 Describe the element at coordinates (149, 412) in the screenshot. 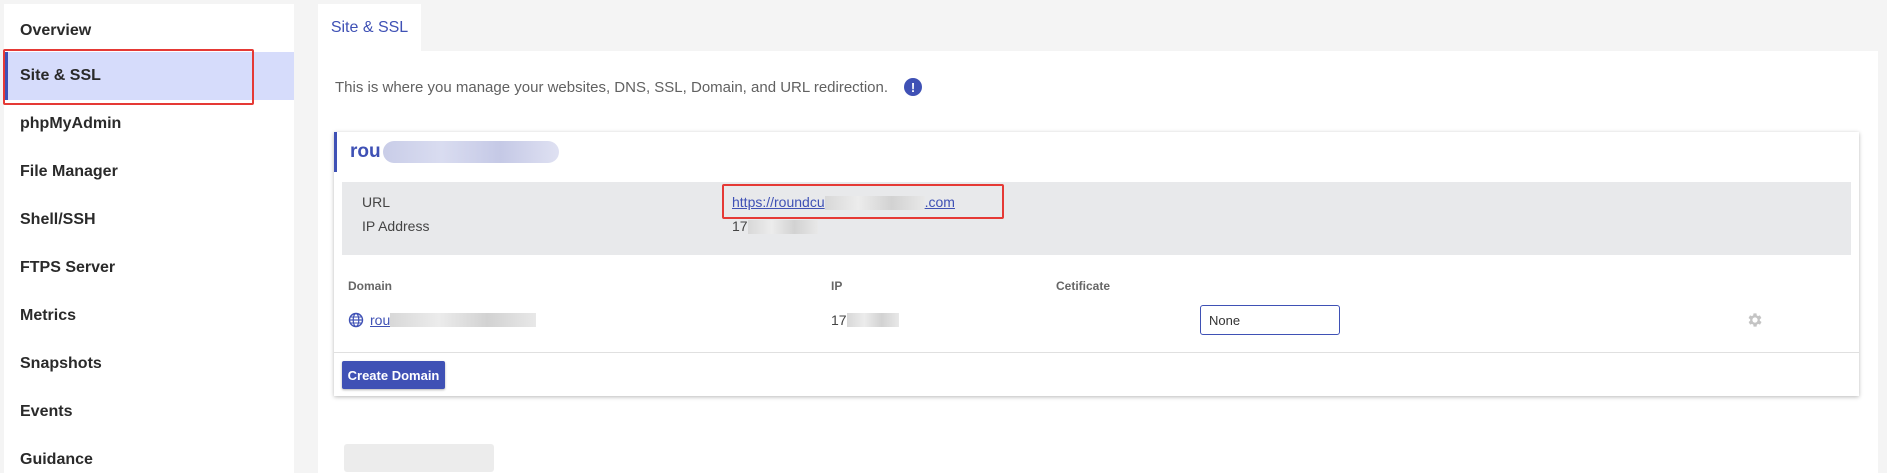

I see `sidebar-item-events: Events` at that location.